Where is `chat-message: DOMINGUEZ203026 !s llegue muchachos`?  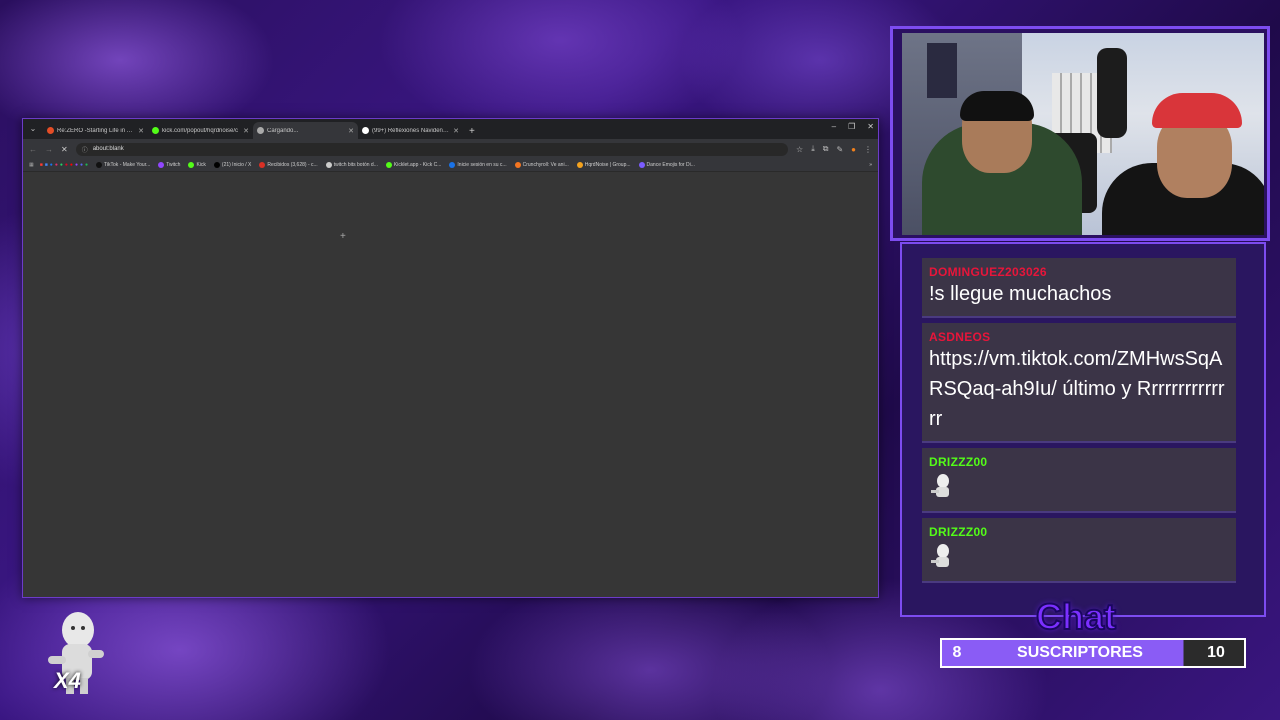 chat-message: DOMINGUEZ203026 !s llegue muchachos is located at coordinates (1079, 288).